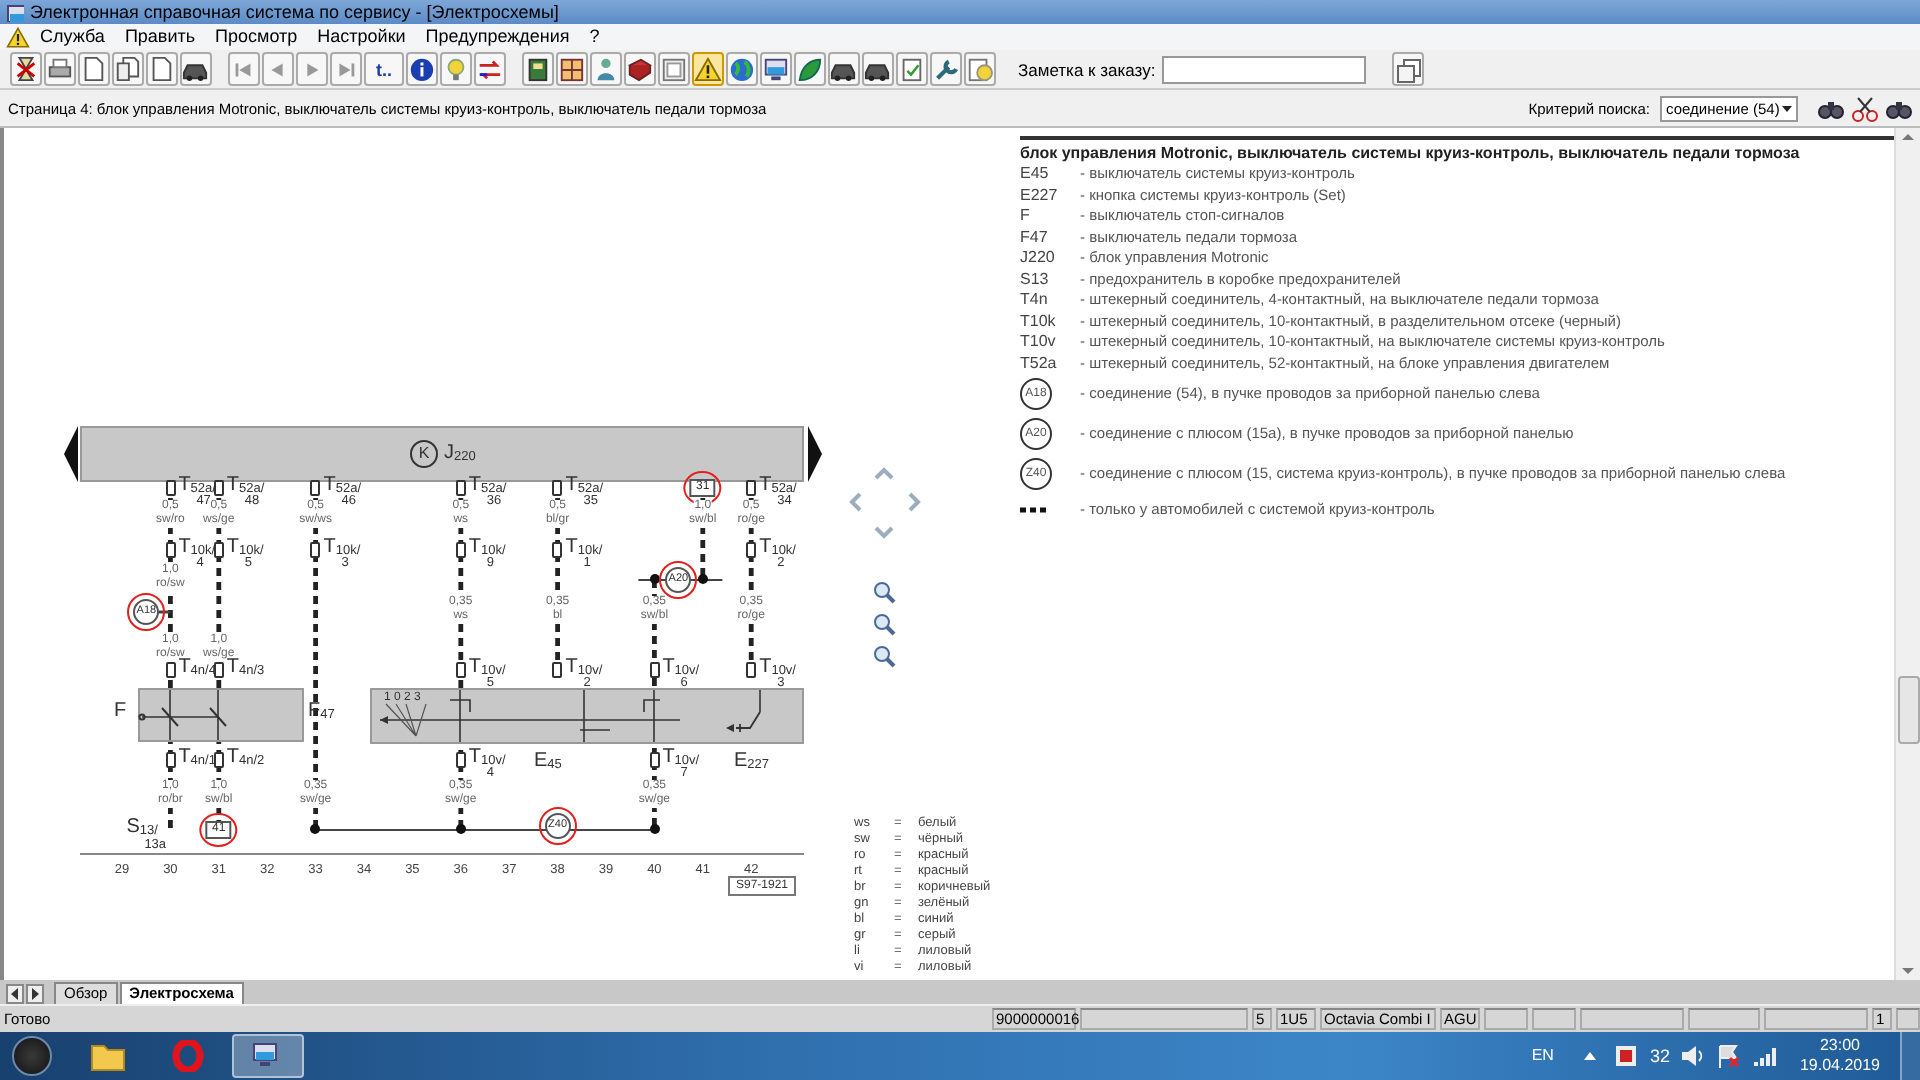  Describe the element at coordinates (1039, 364) in the screenshot. I see `legend-code: T52a` at that location.